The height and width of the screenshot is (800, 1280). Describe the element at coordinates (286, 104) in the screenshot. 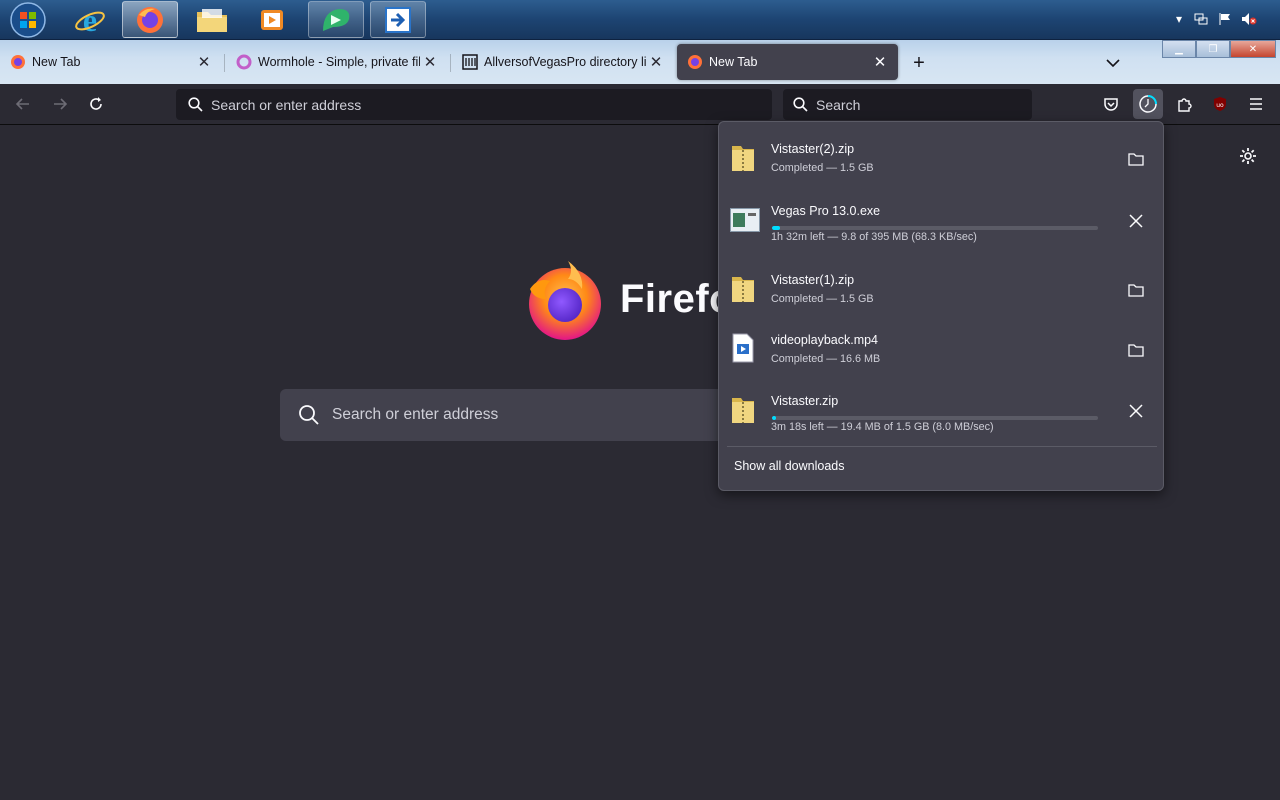

I see `address-bar-placeholder: Search or enter address` at that location.